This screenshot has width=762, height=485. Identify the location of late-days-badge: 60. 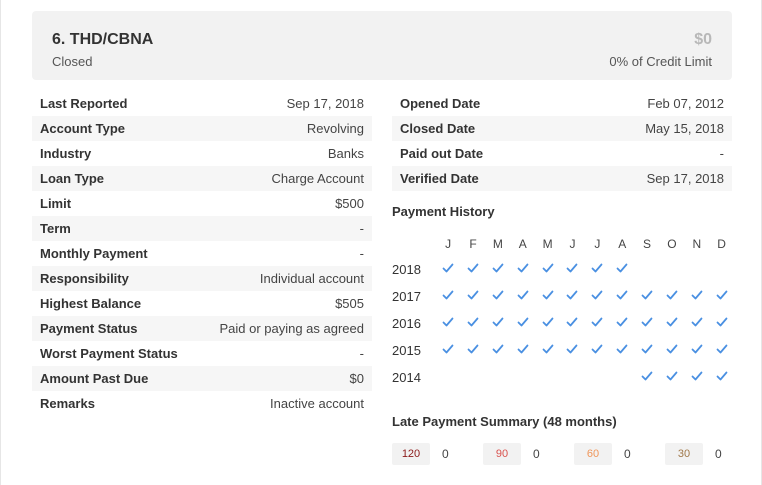
(593, 454).